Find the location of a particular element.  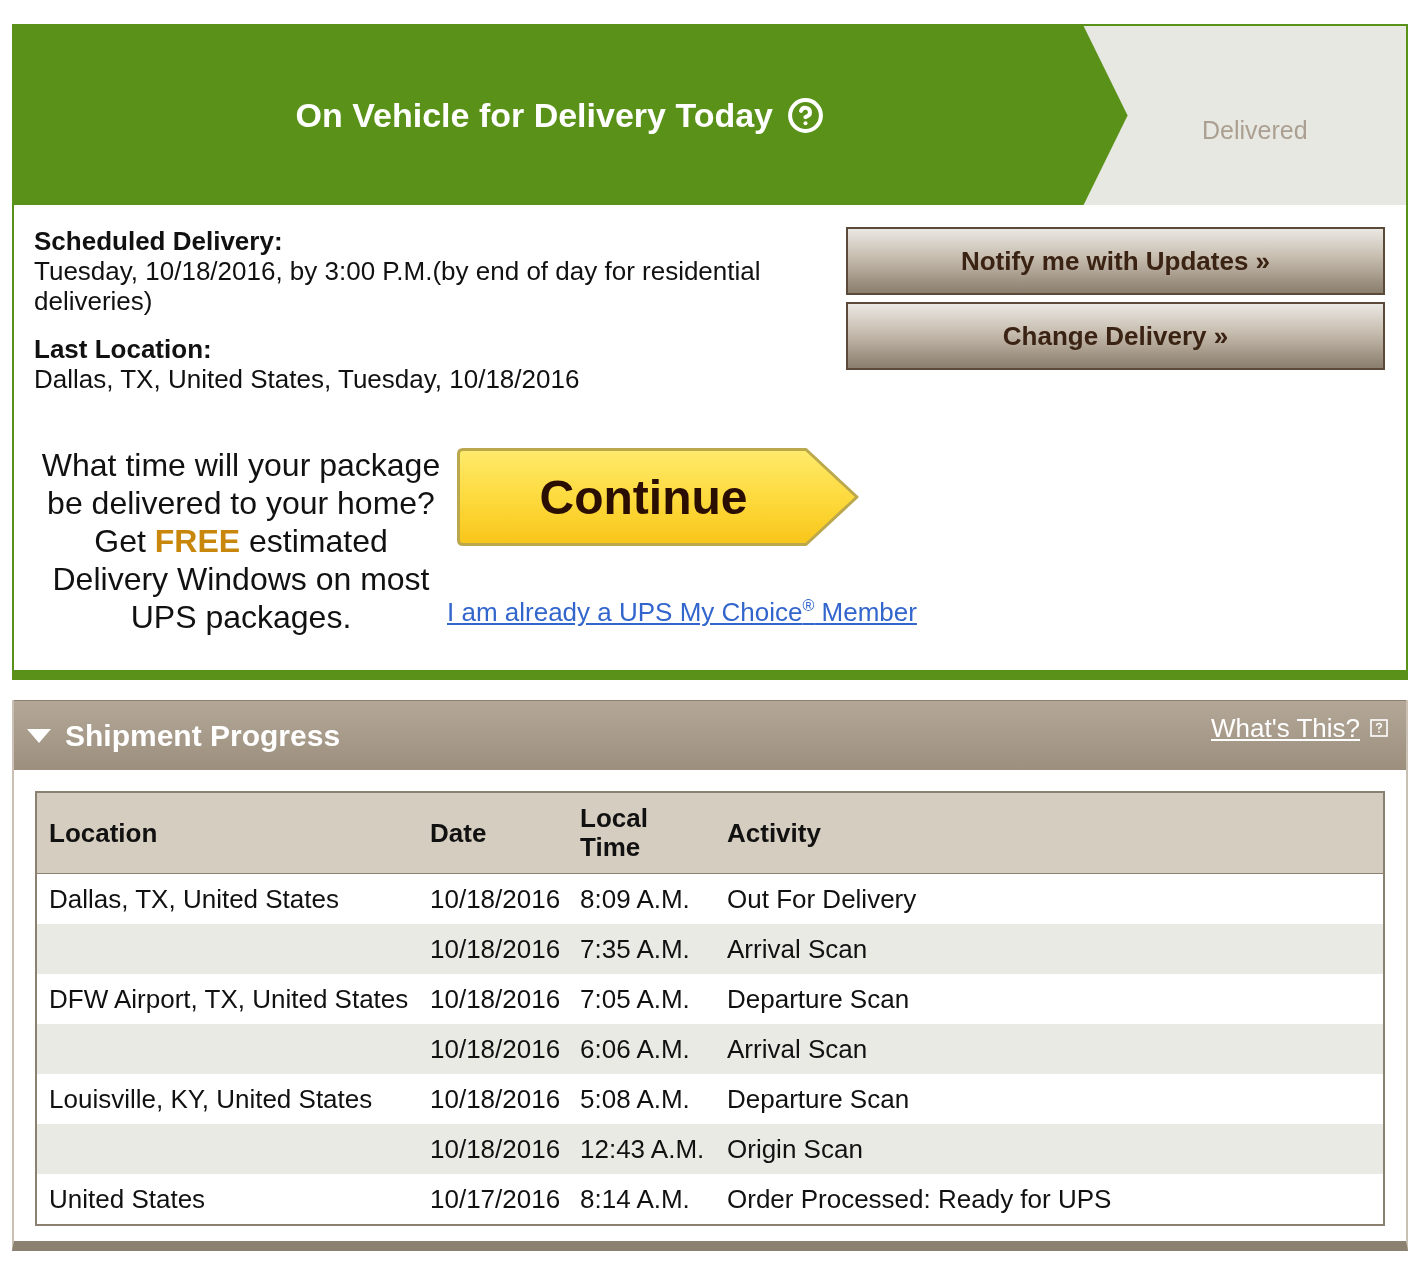

table-cell-text: DFW Airport, TX, United States is located at coordinates (229, 999).